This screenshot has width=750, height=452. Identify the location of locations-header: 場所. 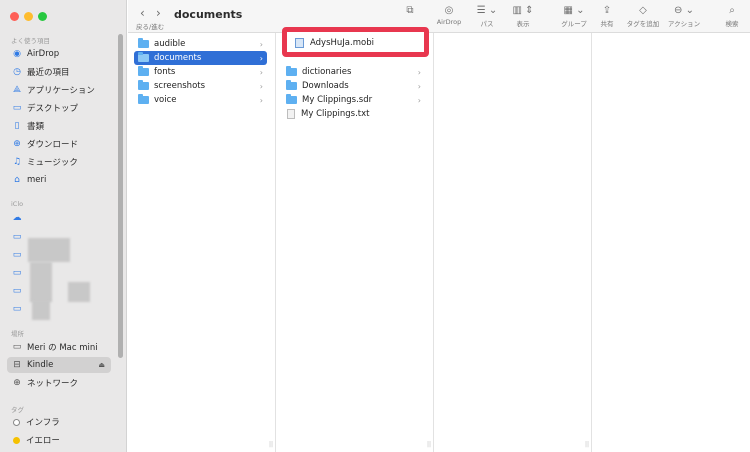
(17, 334).